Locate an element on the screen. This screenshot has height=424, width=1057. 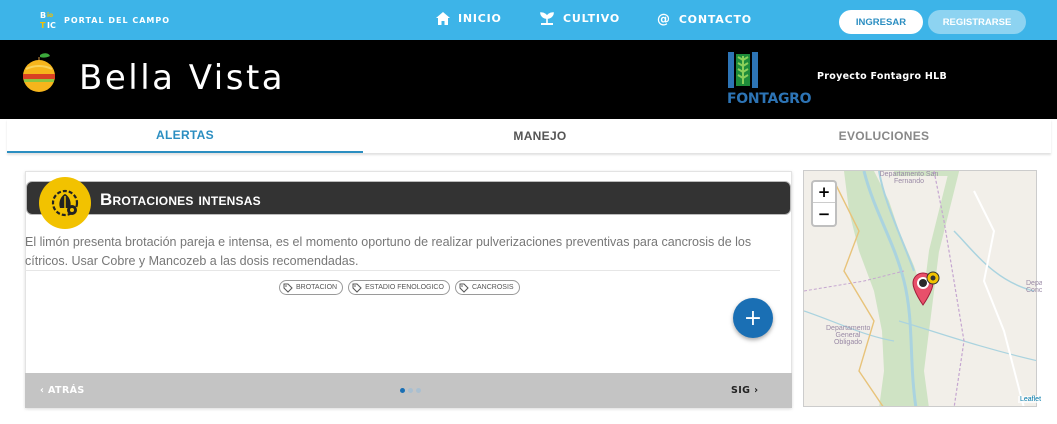
tag-list: BROTACION ESTADIO FENOLOGICO CANCROSIS is located at coordinates (399, 287).